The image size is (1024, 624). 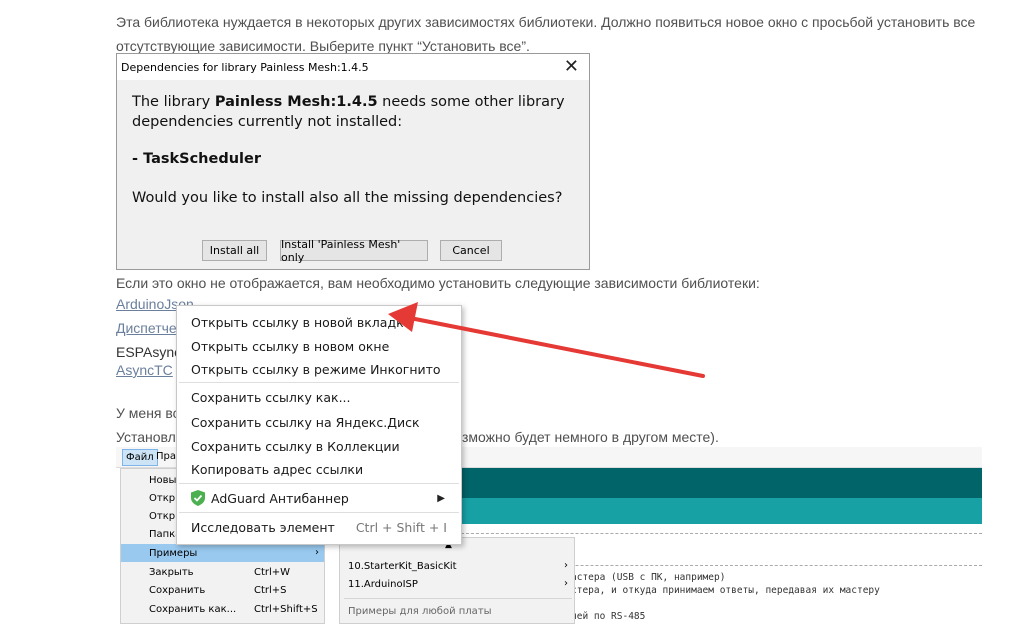 I want to click on arrow-shaft, so click(x=556, y=347).